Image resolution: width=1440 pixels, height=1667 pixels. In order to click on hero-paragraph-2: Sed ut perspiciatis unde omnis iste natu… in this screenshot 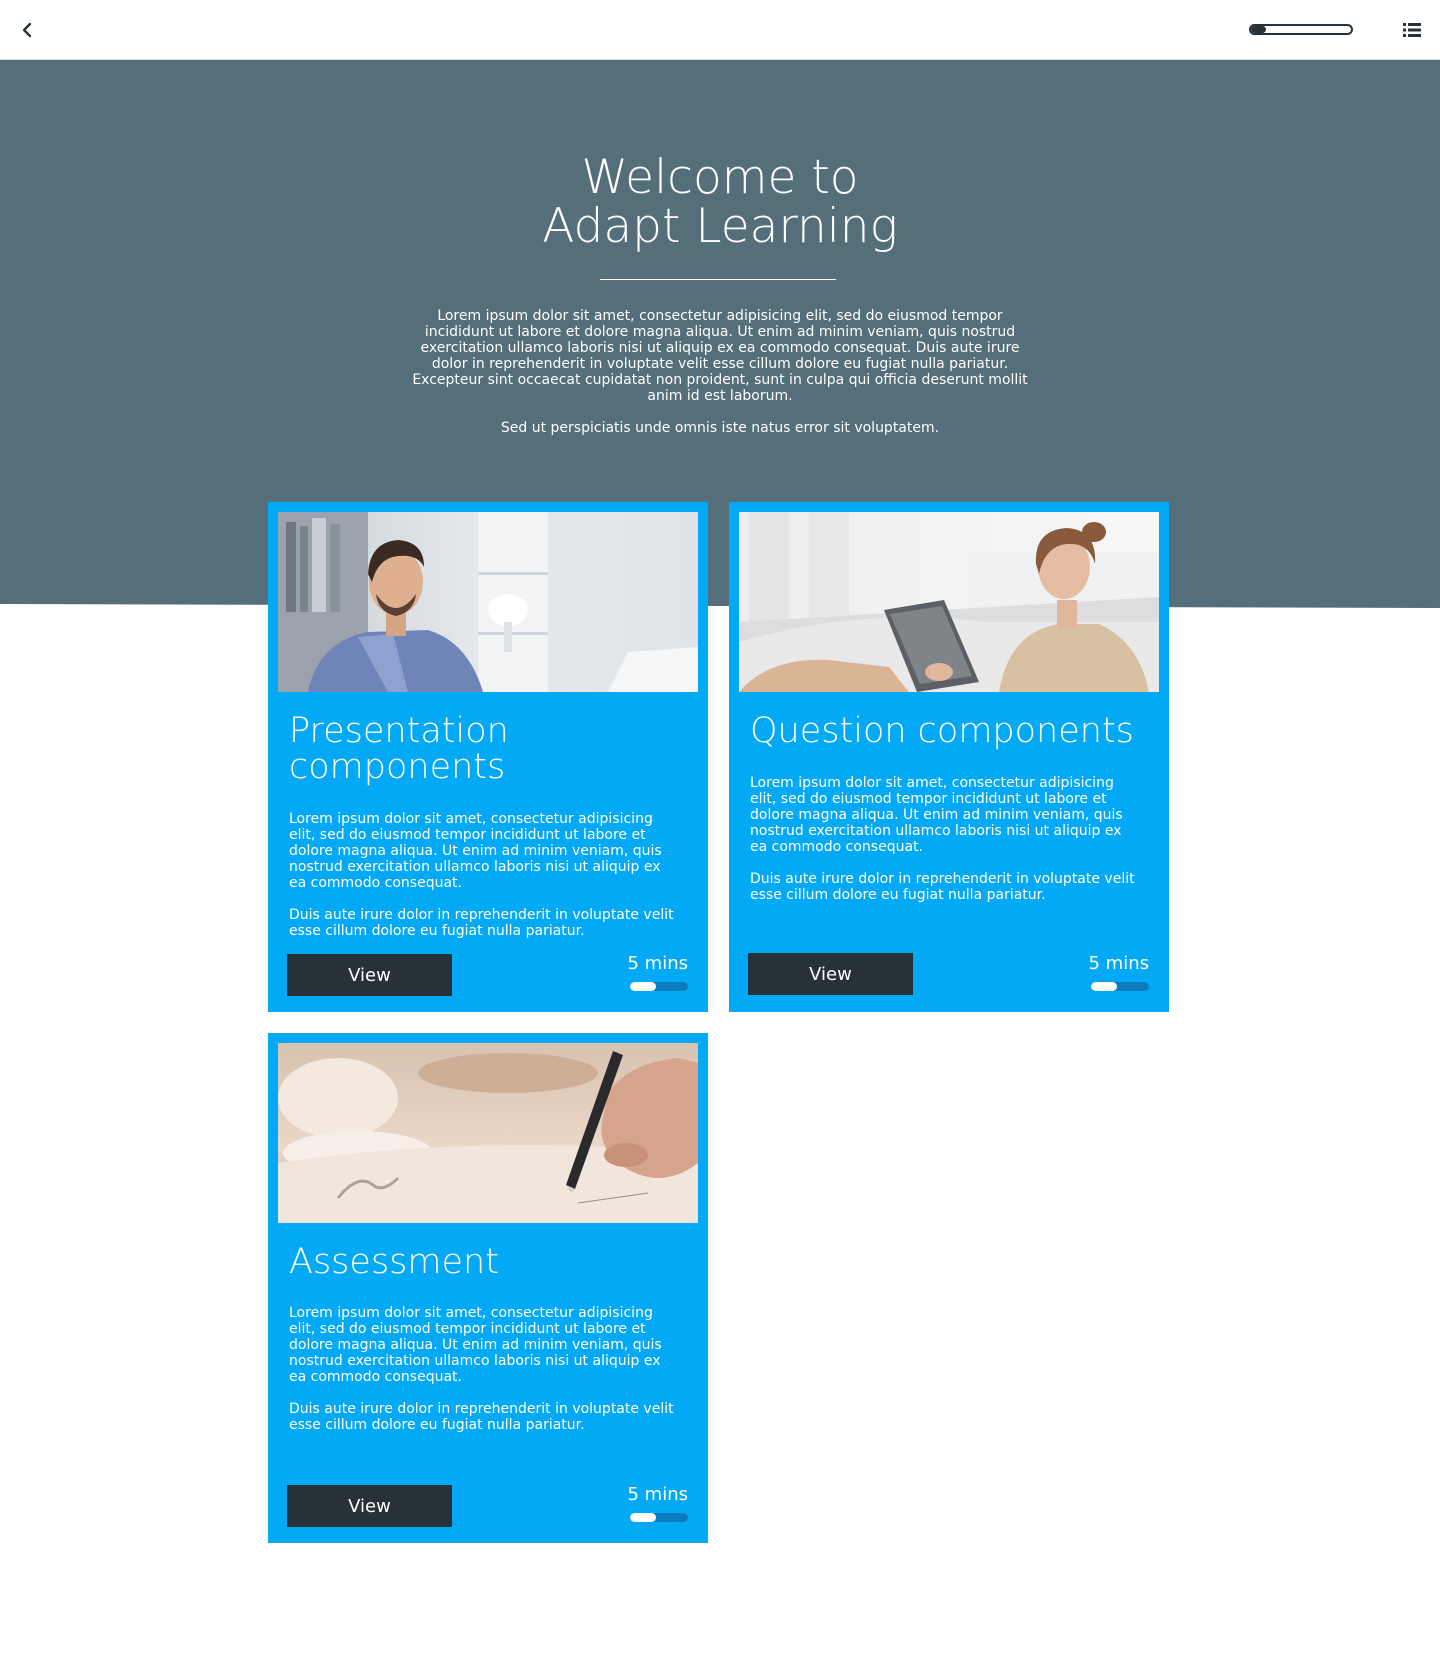, I will do `click(720, 428)`.